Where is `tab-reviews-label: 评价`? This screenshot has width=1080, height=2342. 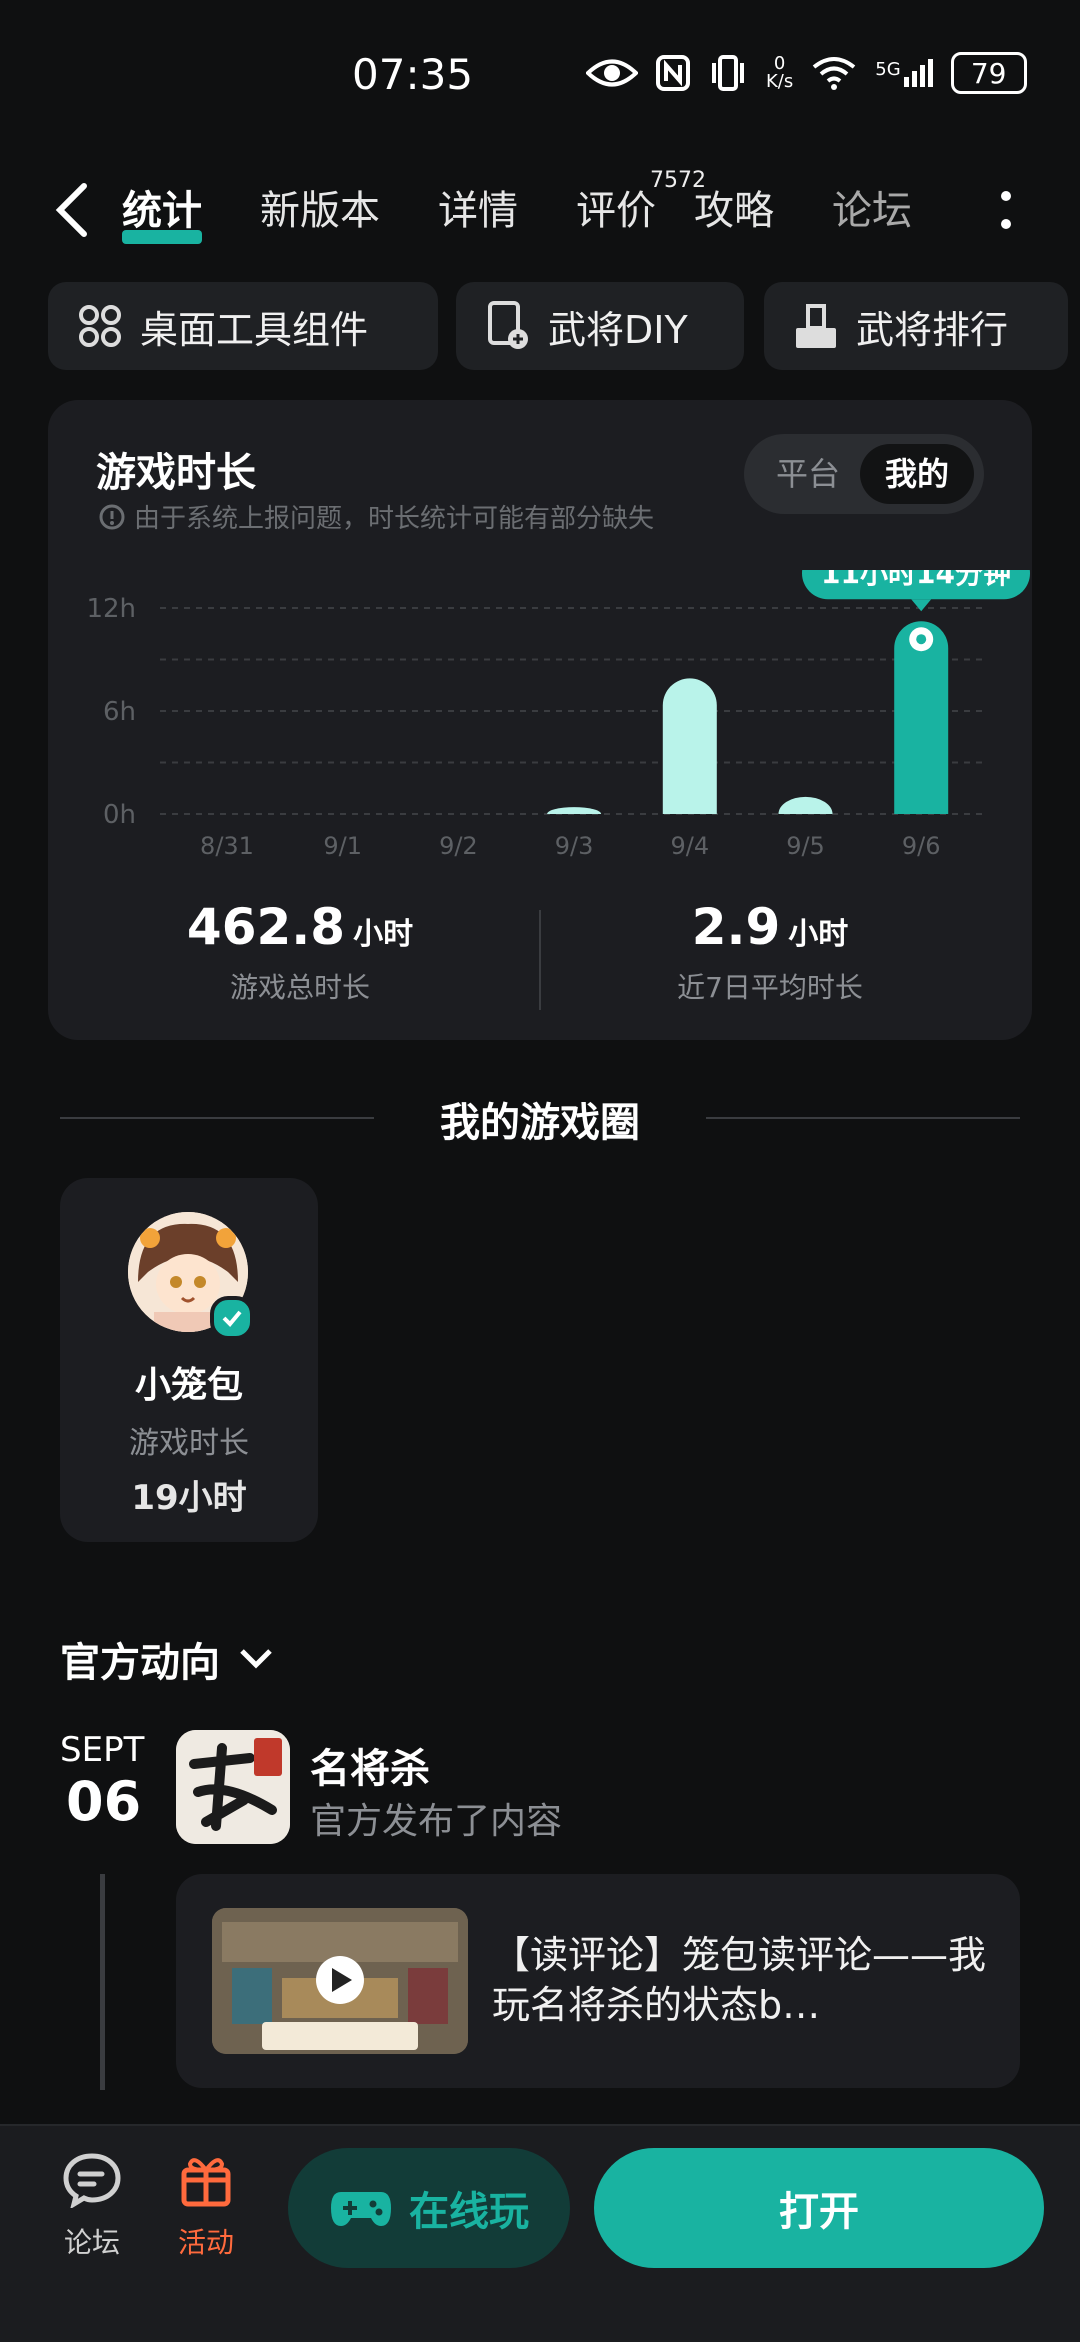
tab-reviews-label: 评价 is located at coordinates (616, 211).